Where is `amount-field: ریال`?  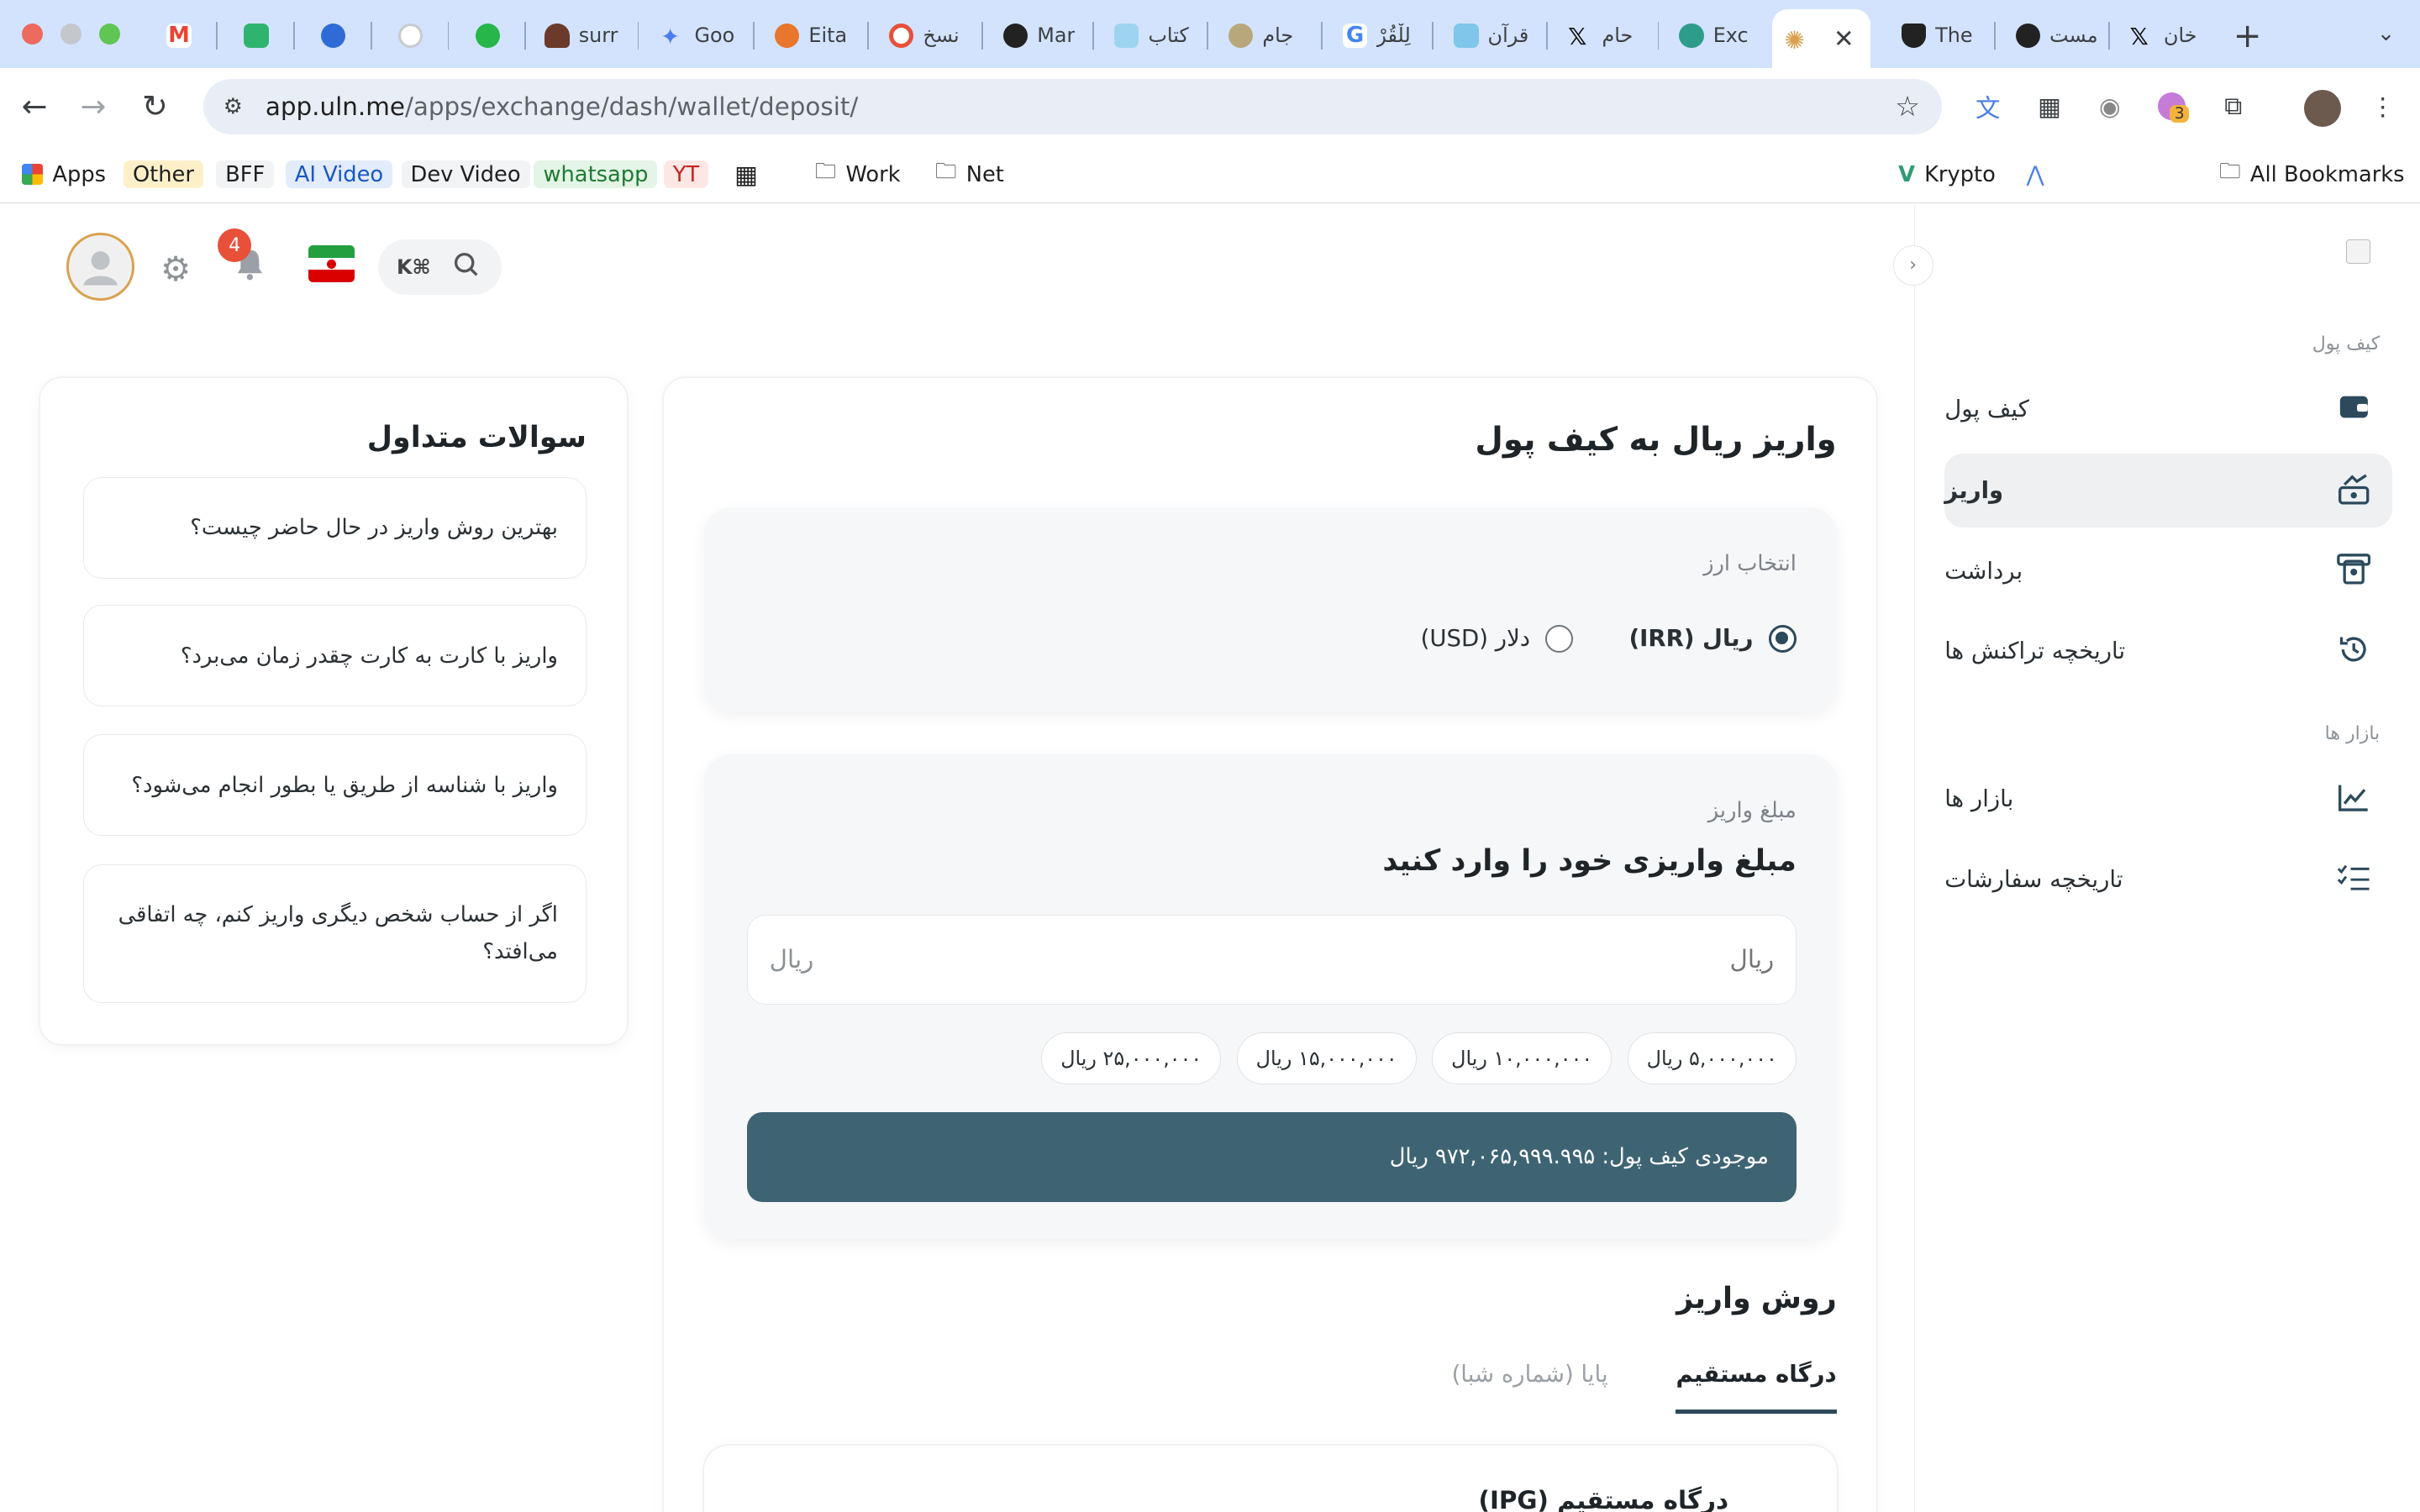
amount-field: ریال is located at coordinates (1271, 960).